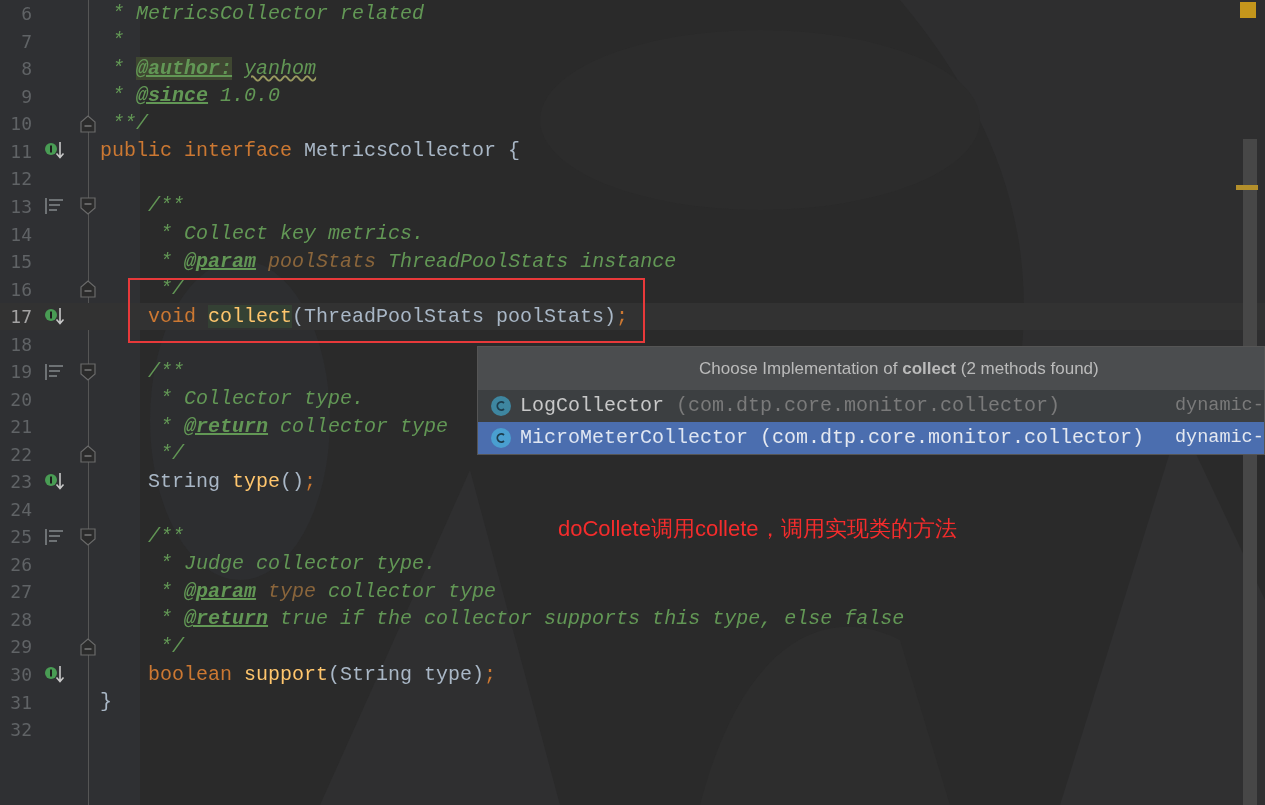 This screenshot has height=805, width=1265. I want to click on code-line: String type();, so click(232, 481).